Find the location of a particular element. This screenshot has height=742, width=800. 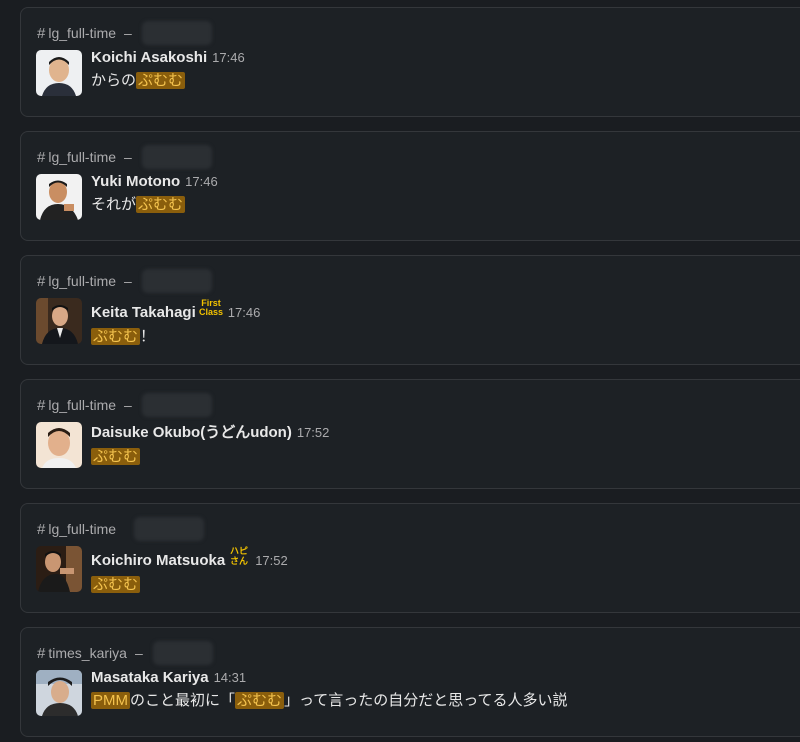

first-class-badge: First Class is located at coordinates (211, 309).